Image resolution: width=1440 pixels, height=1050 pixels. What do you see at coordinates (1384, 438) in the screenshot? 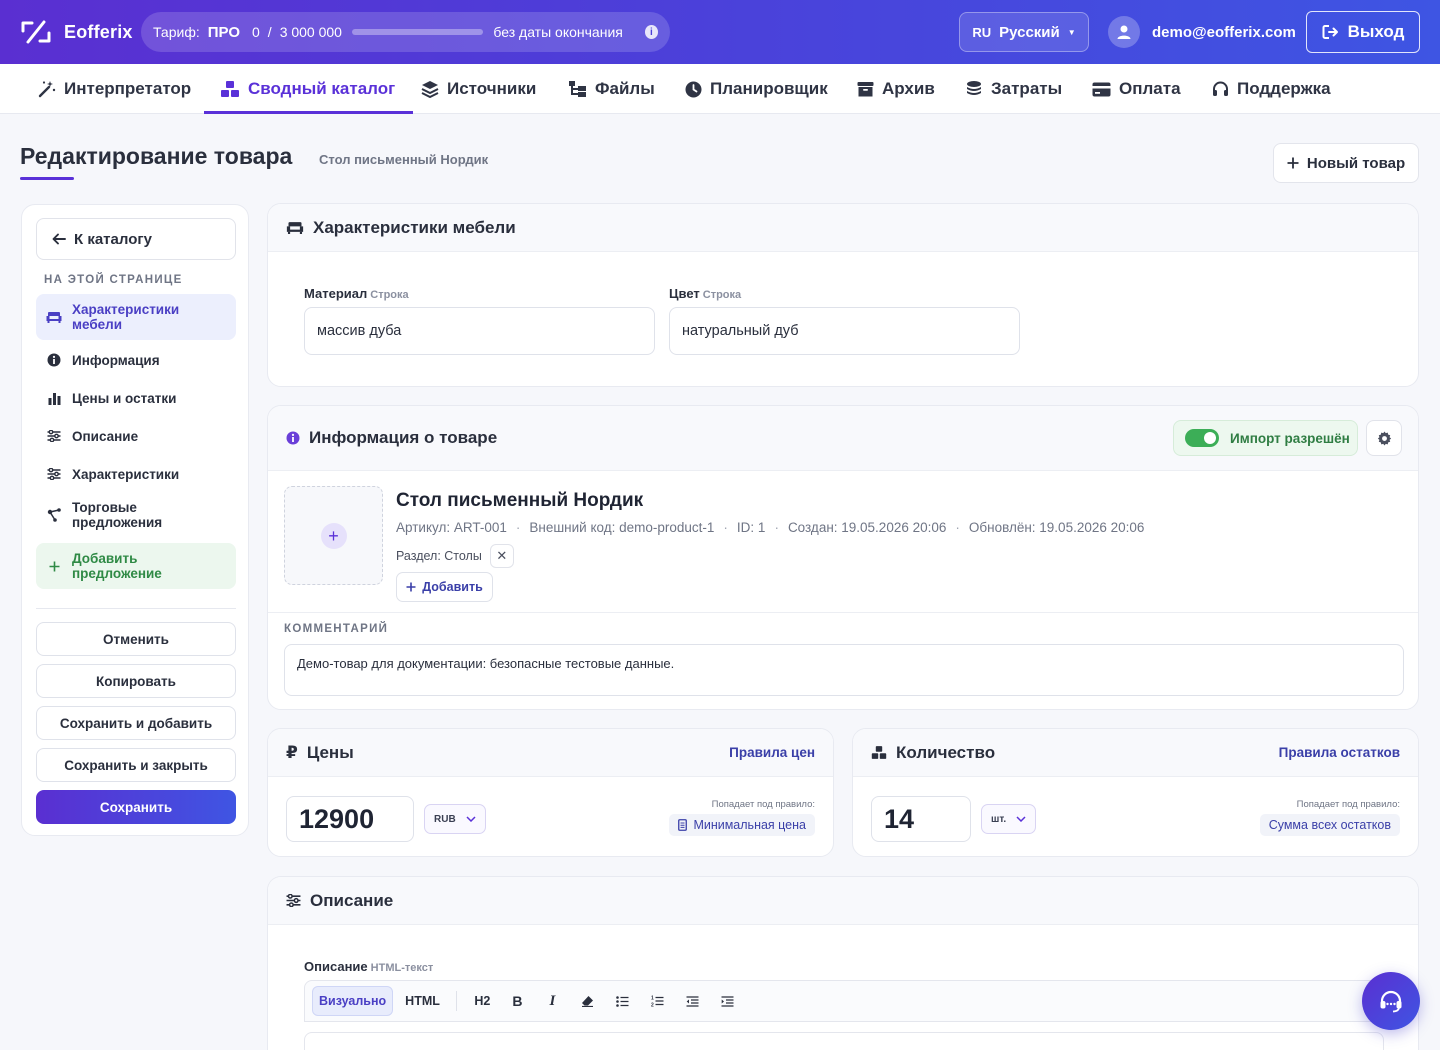
I see `settings-button` at bounding box center [1384, 438].